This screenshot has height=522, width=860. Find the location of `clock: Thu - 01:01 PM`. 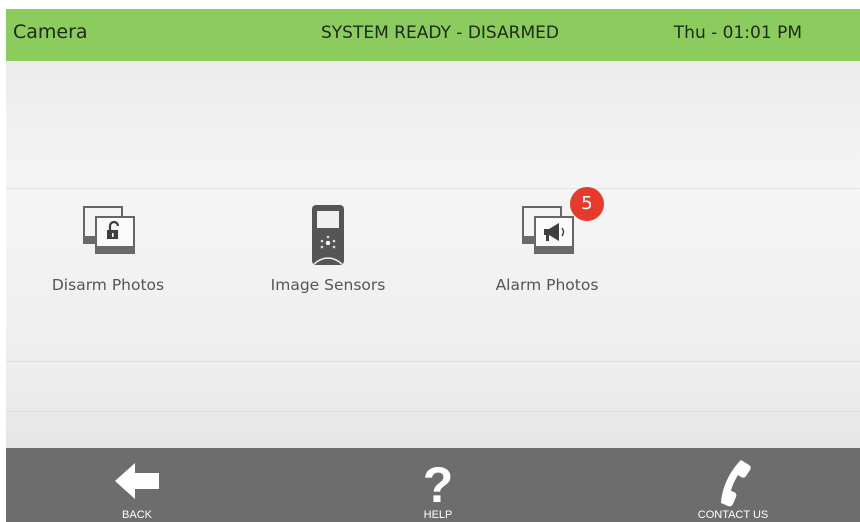

clock: Thu - 01:01 PM is located at coordinates (737, 33).